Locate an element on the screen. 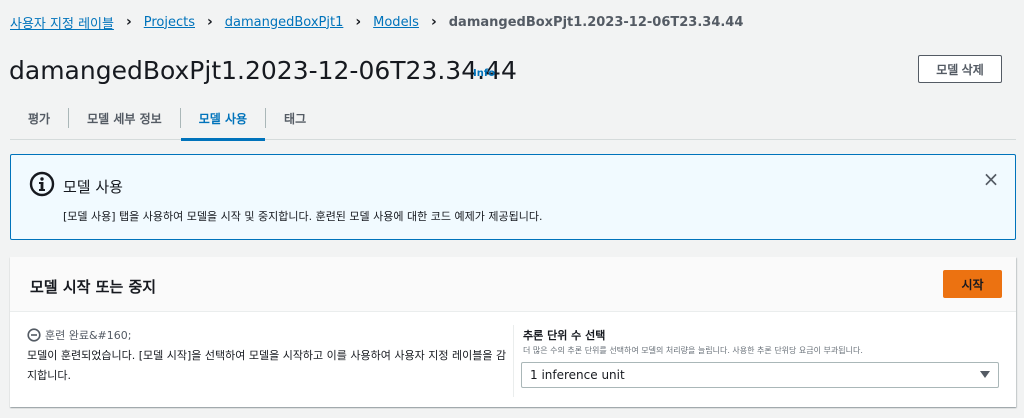  inference-units-label: 추론 단위 수 선택 is located at coordinates (564, 335).